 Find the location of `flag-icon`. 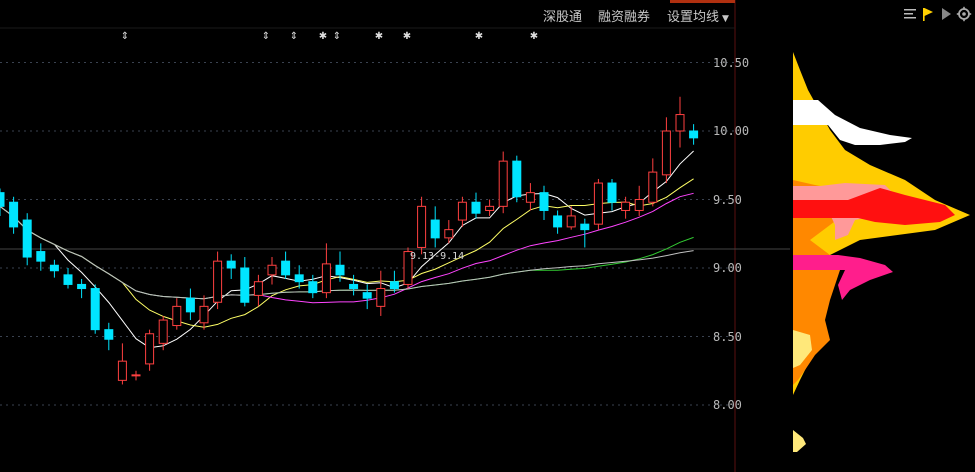

flag-icon is located at coordinates (928, 14).